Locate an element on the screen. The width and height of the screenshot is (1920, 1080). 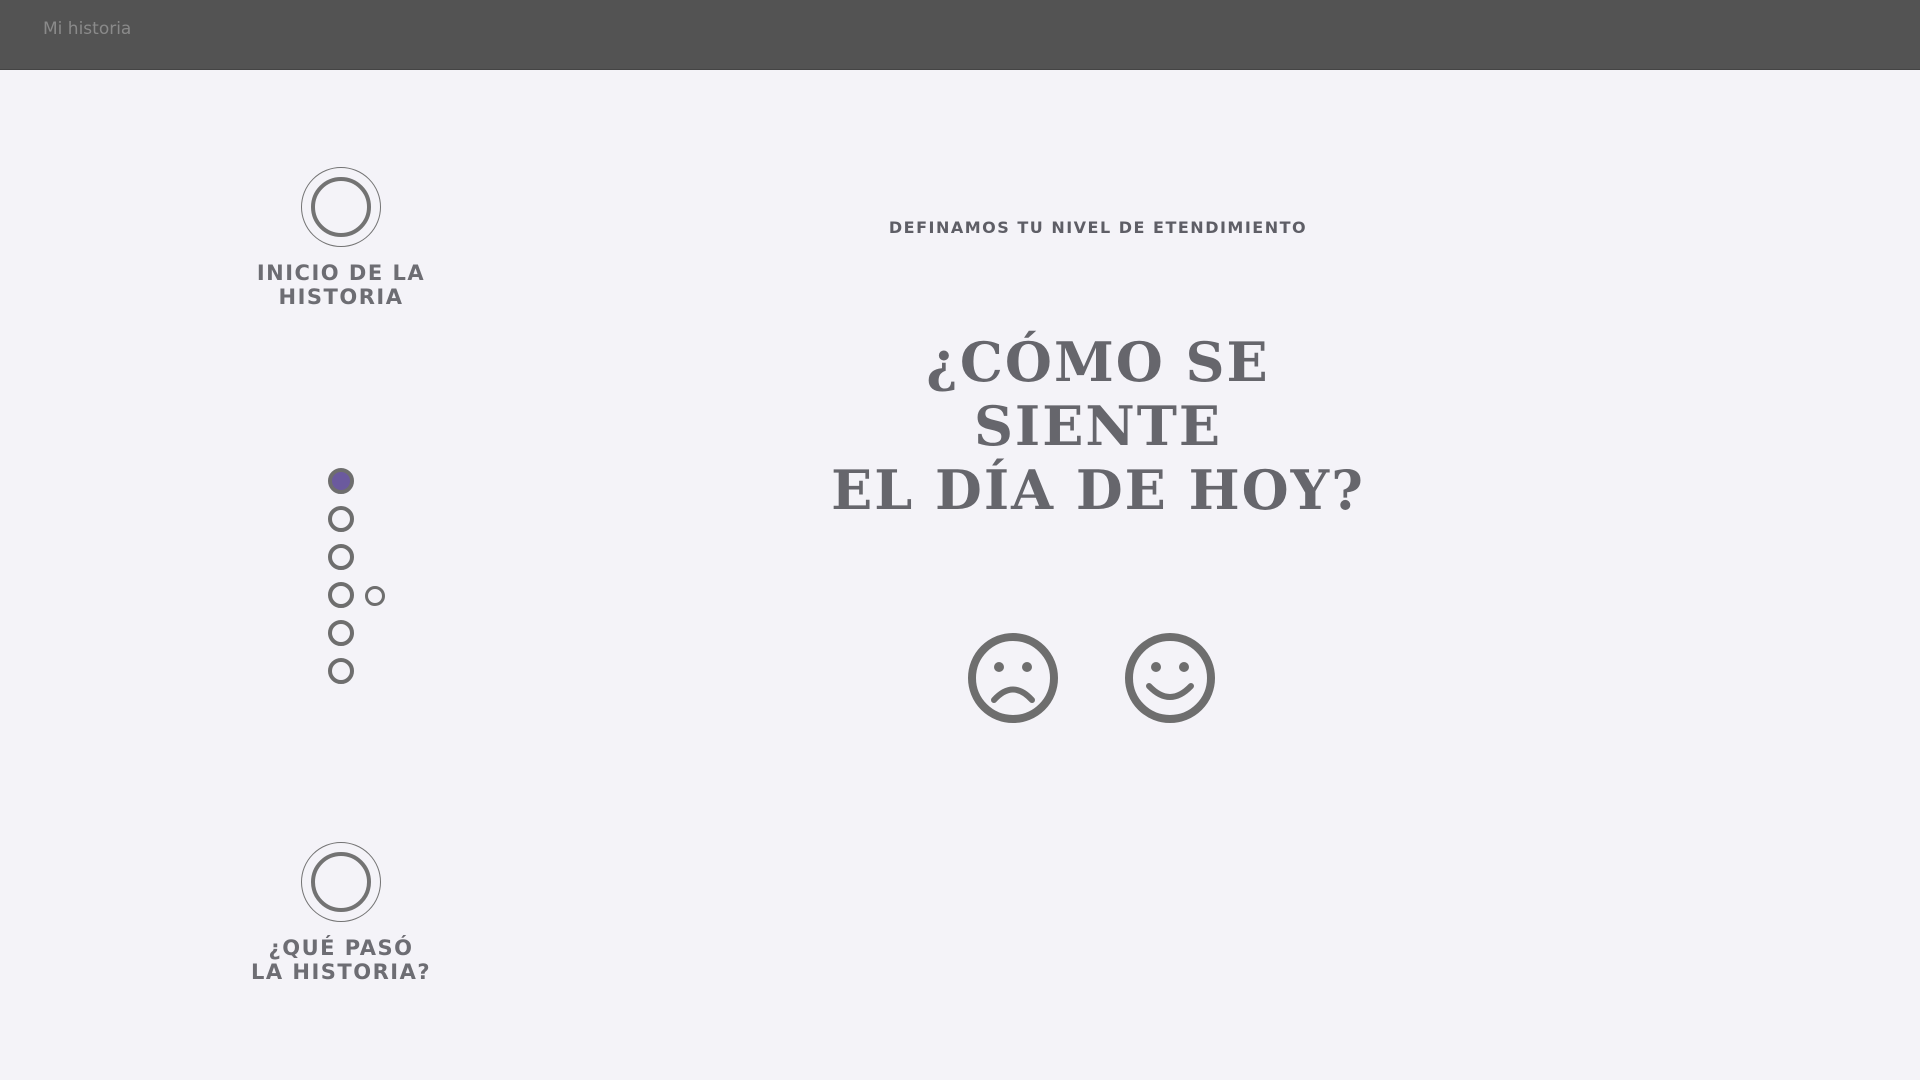
question-heading: ¿CÓMO SE SIENTE EL DÍA DE HOY? is located at coordinates (1098, 426).